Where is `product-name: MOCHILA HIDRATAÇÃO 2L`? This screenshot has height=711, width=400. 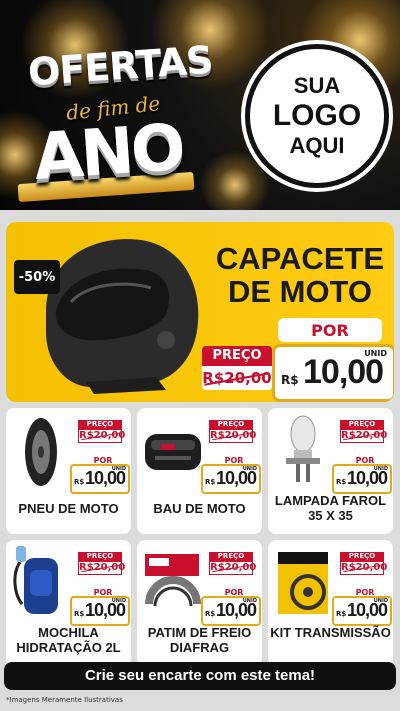 product-name: MOCHILA HIDRATAÇÃO 2L is located at coordinates (68, 640).